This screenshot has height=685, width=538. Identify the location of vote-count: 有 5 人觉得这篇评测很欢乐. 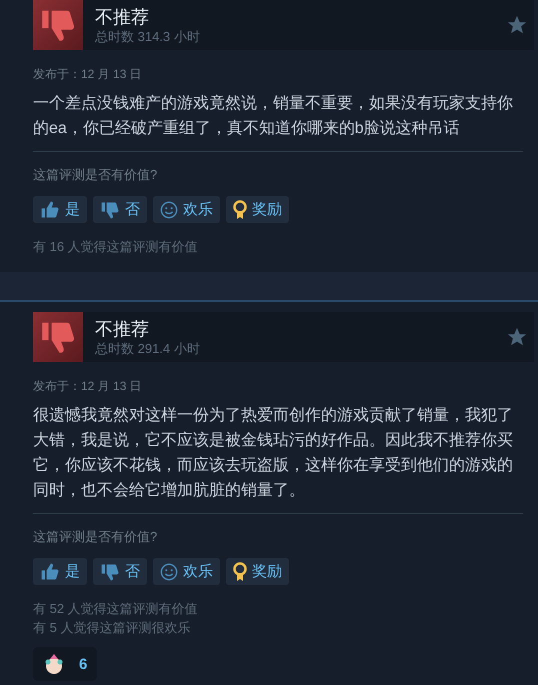
(112, 628).